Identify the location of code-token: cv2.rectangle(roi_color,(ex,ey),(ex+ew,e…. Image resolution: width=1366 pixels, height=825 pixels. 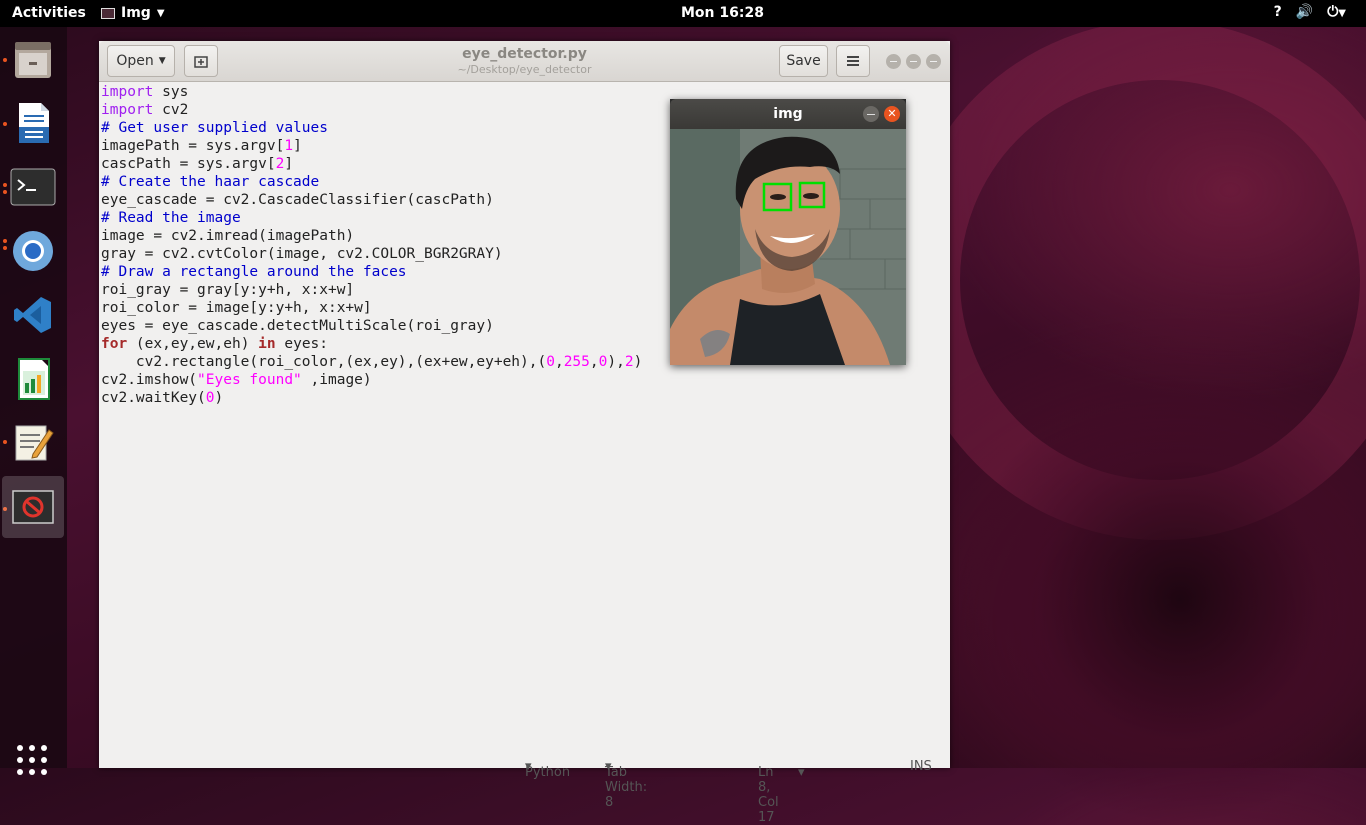
(324, 362).